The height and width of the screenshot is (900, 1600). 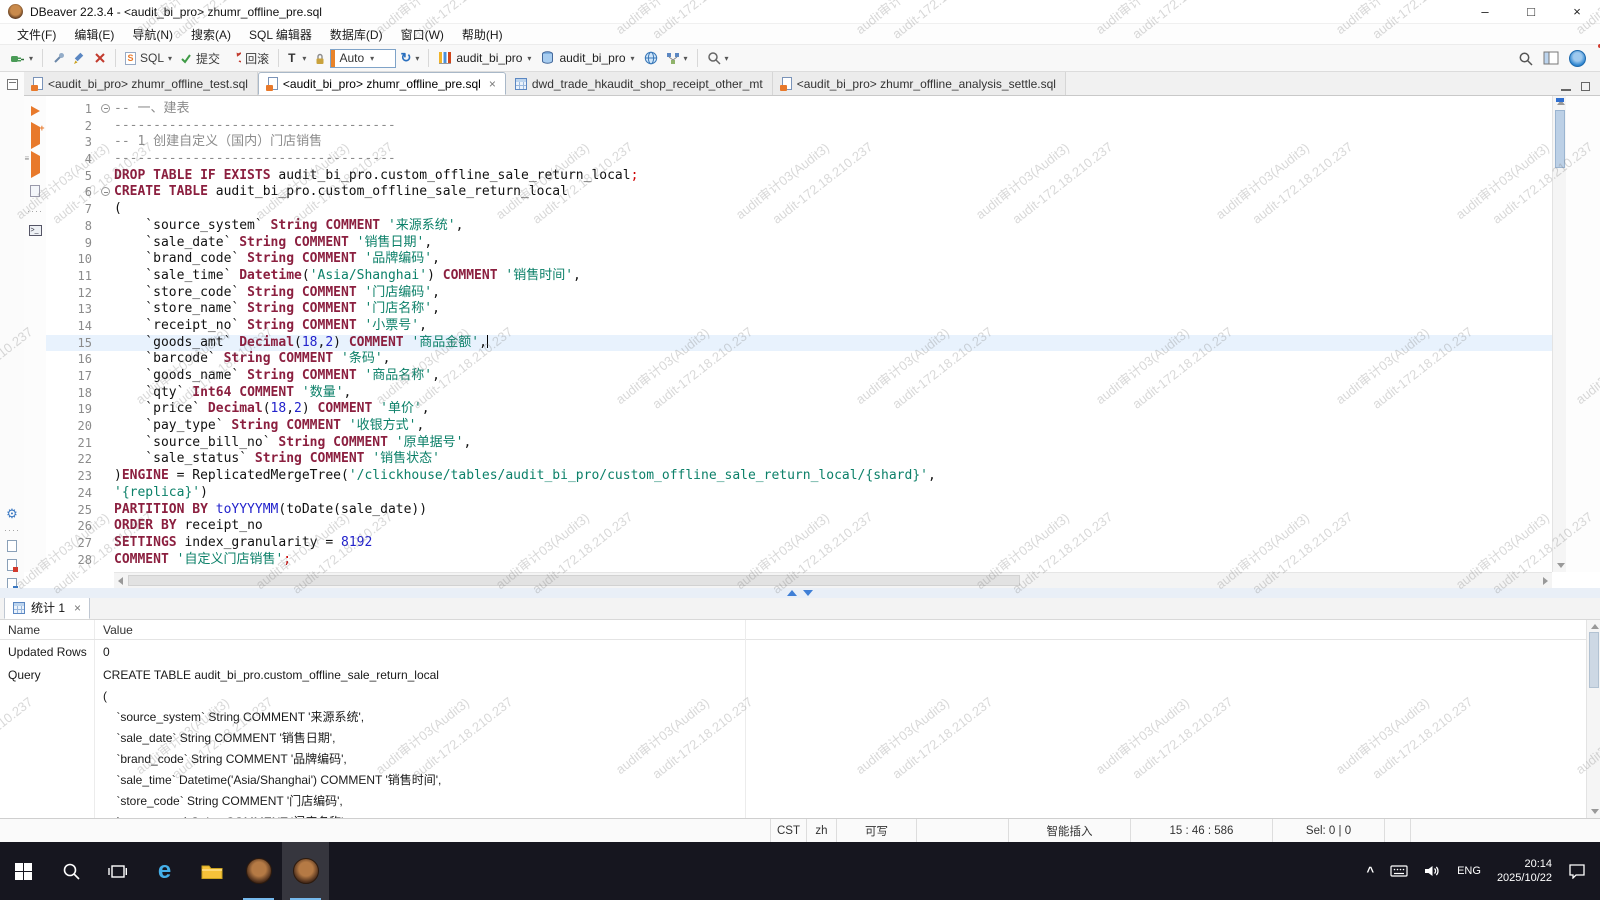 What do you see at coordinates (799, 426) in the screenshot?
I see `code-line: 20 `pay_type` String COMMENT '收银方式',` at bounding box center [799, 426].